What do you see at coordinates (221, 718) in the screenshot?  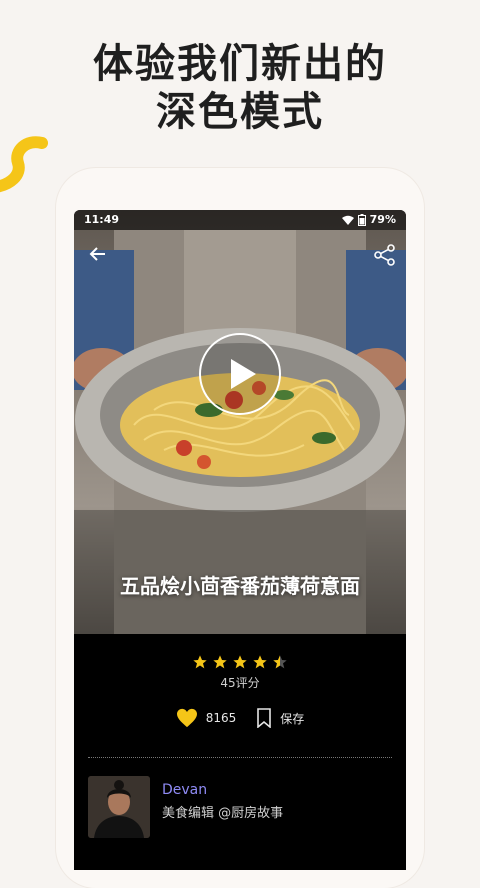 I see `like-count: 8165` at bounding box center [221, 718].